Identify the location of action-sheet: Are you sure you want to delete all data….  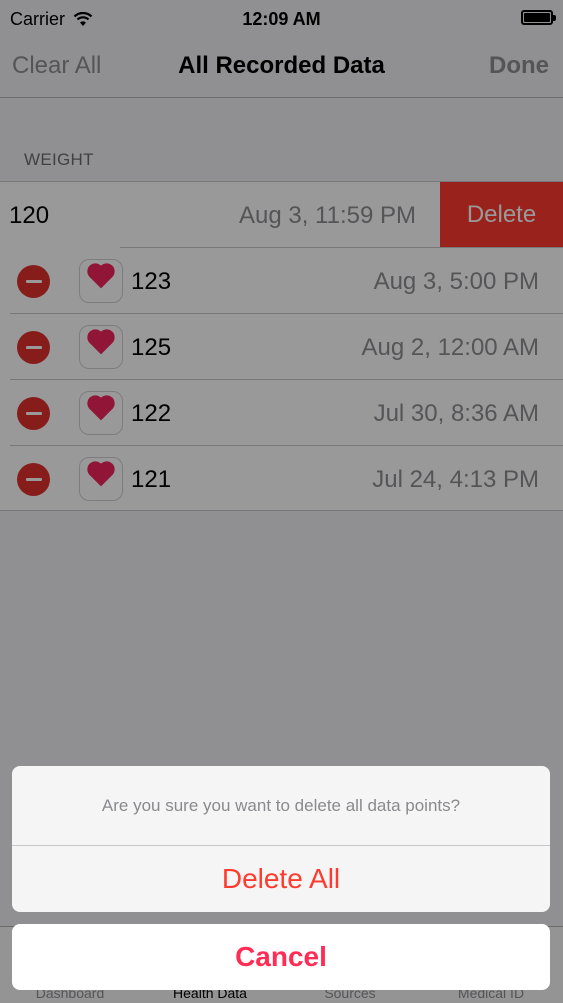
(281, 839).